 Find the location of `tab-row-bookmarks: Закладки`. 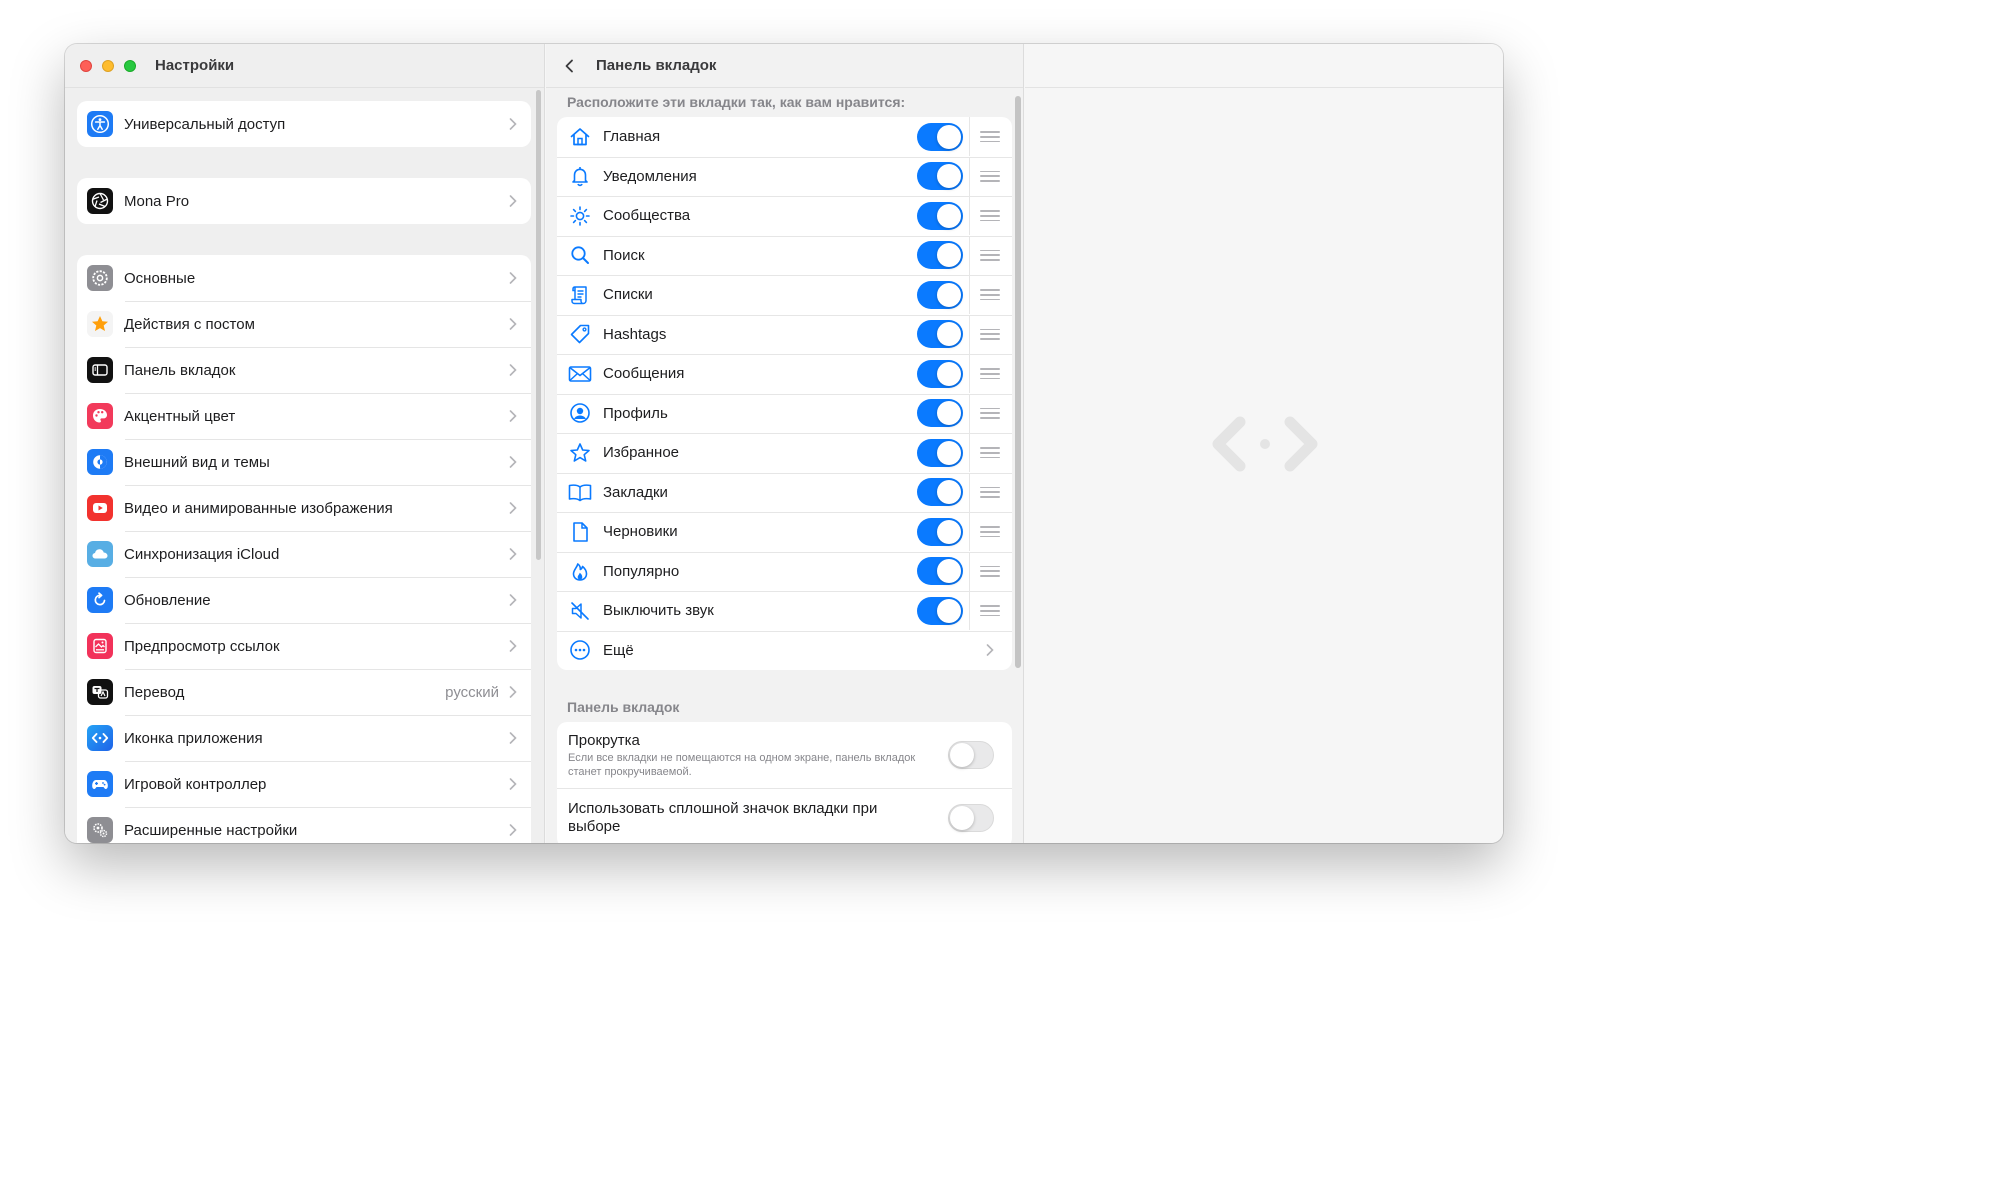

tab-row-bookmarks: Закладки is located at coordinates (784, 492).